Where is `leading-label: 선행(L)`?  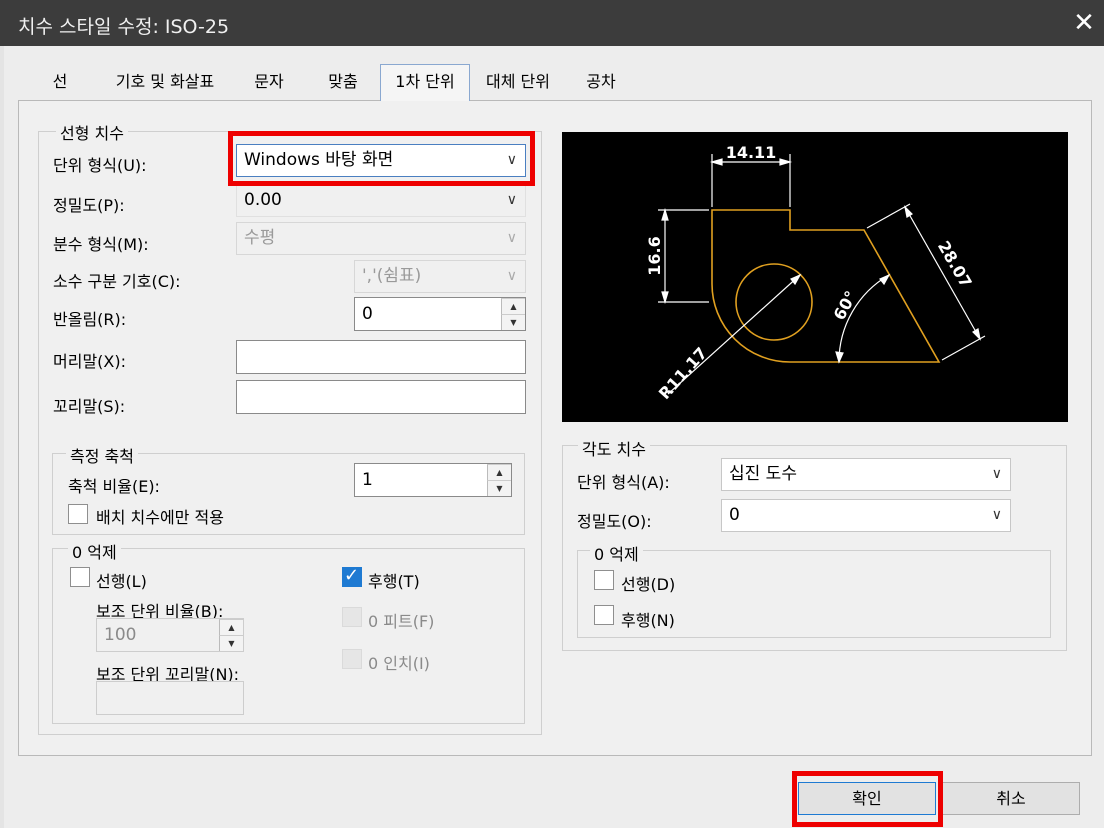
leading-label: 선행(L) is located at coordinates (121, 581).